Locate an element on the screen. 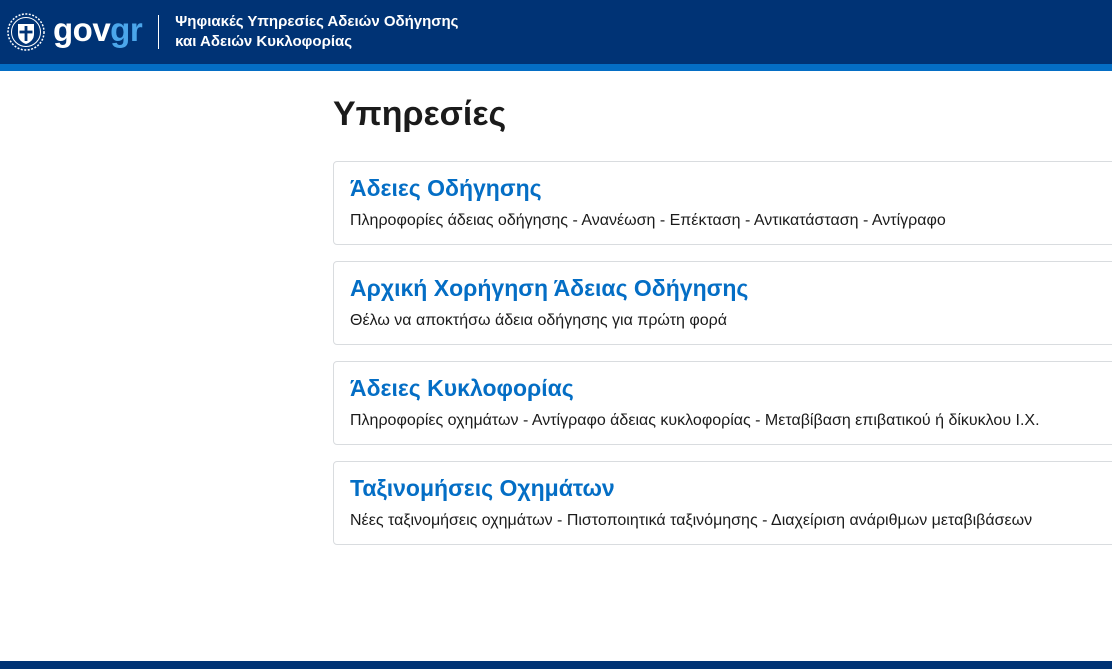  footer-bar is located at coordinates (556, 665).